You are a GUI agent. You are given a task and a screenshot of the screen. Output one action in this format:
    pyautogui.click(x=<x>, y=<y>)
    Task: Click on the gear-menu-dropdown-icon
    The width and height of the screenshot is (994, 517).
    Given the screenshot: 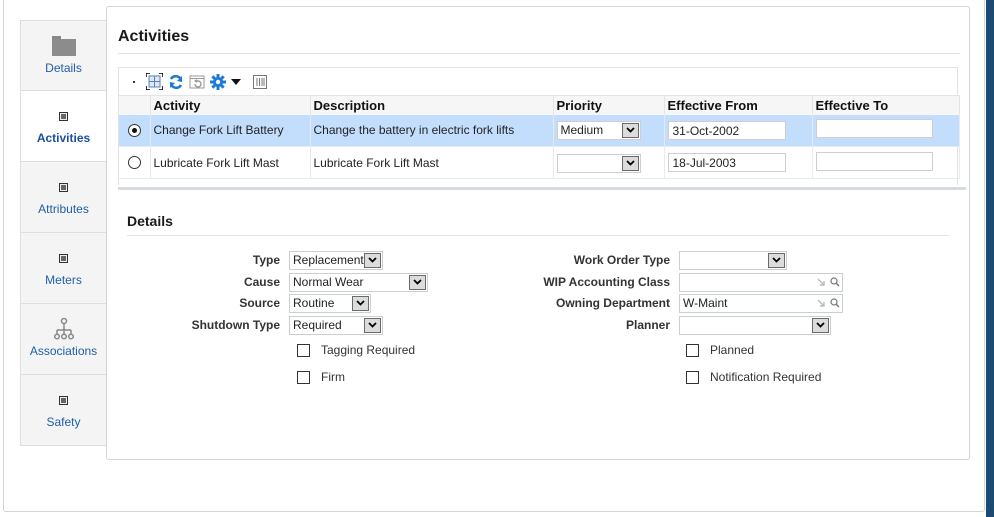 What is the action you would take?
    pyautogui.click(x=236, y=82)
    